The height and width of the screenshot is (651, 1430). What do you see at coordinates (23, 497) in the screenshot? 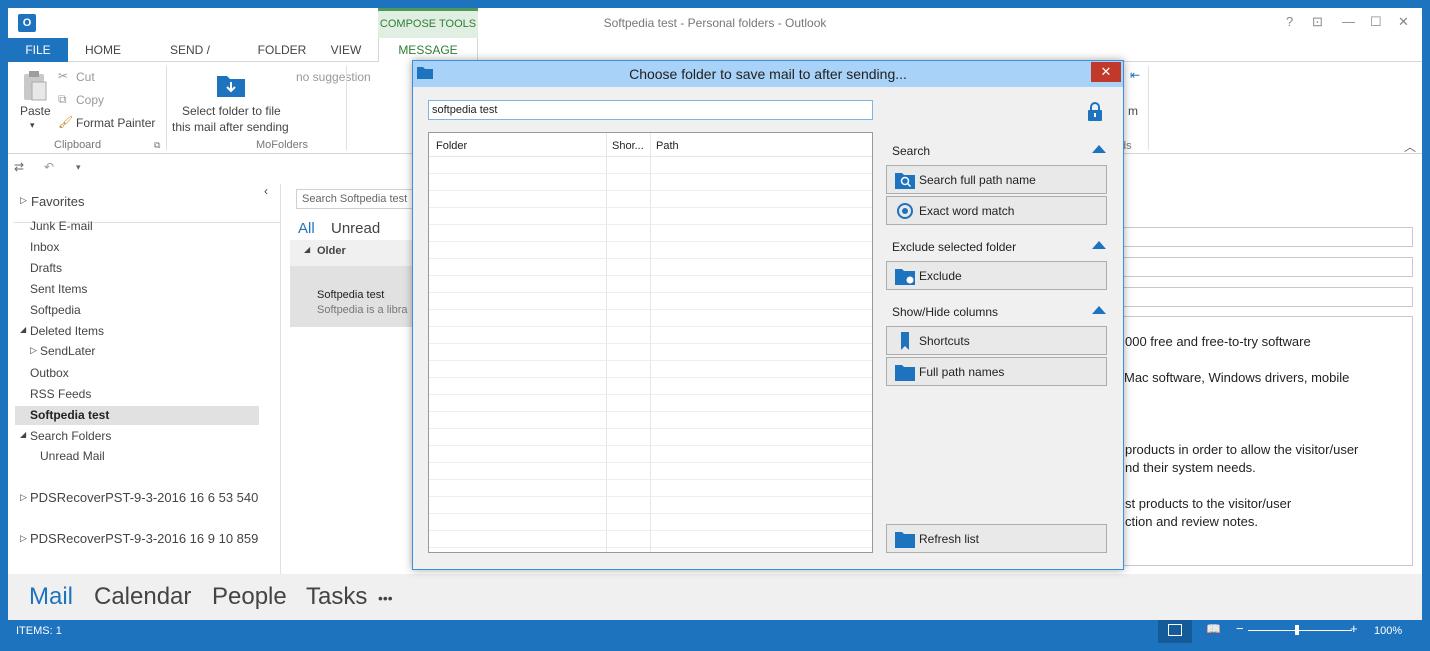
I see `pst1-expand-icon: ▷` at bounding box center [23, 497].